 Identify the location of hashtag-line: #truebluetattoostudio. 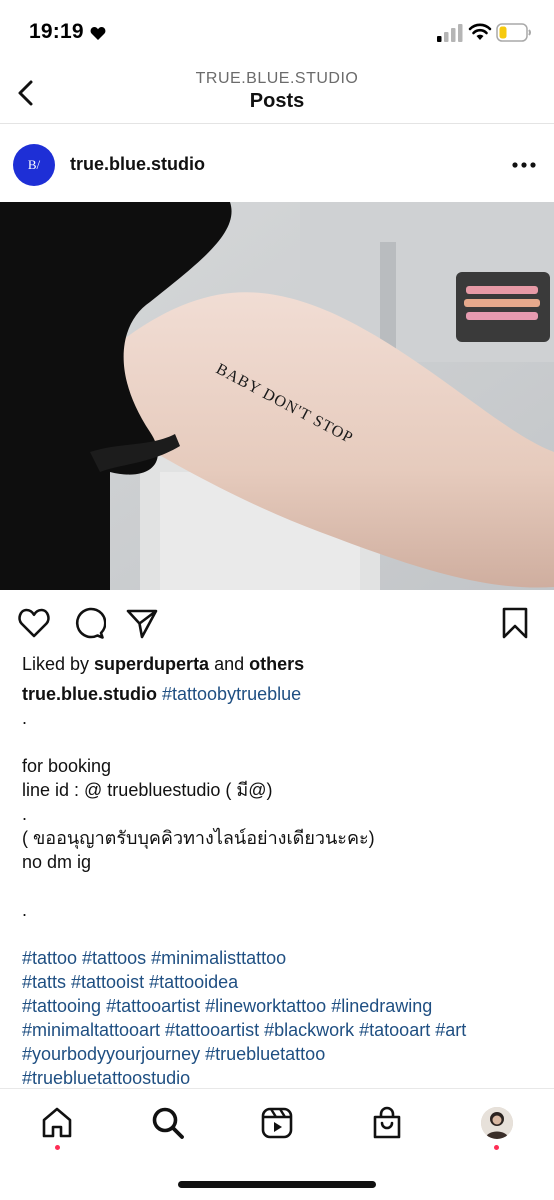
(282, 1078).